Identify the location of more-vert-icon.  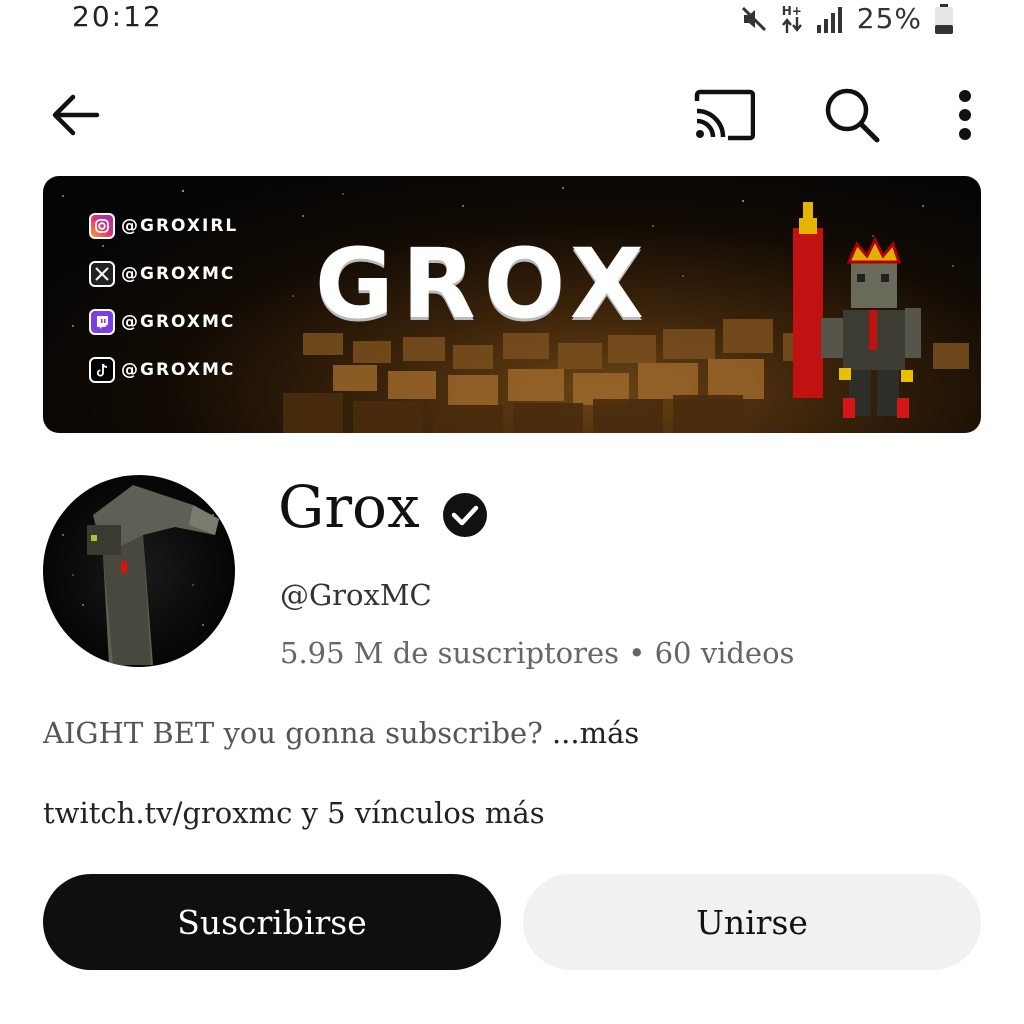
(965, 115).